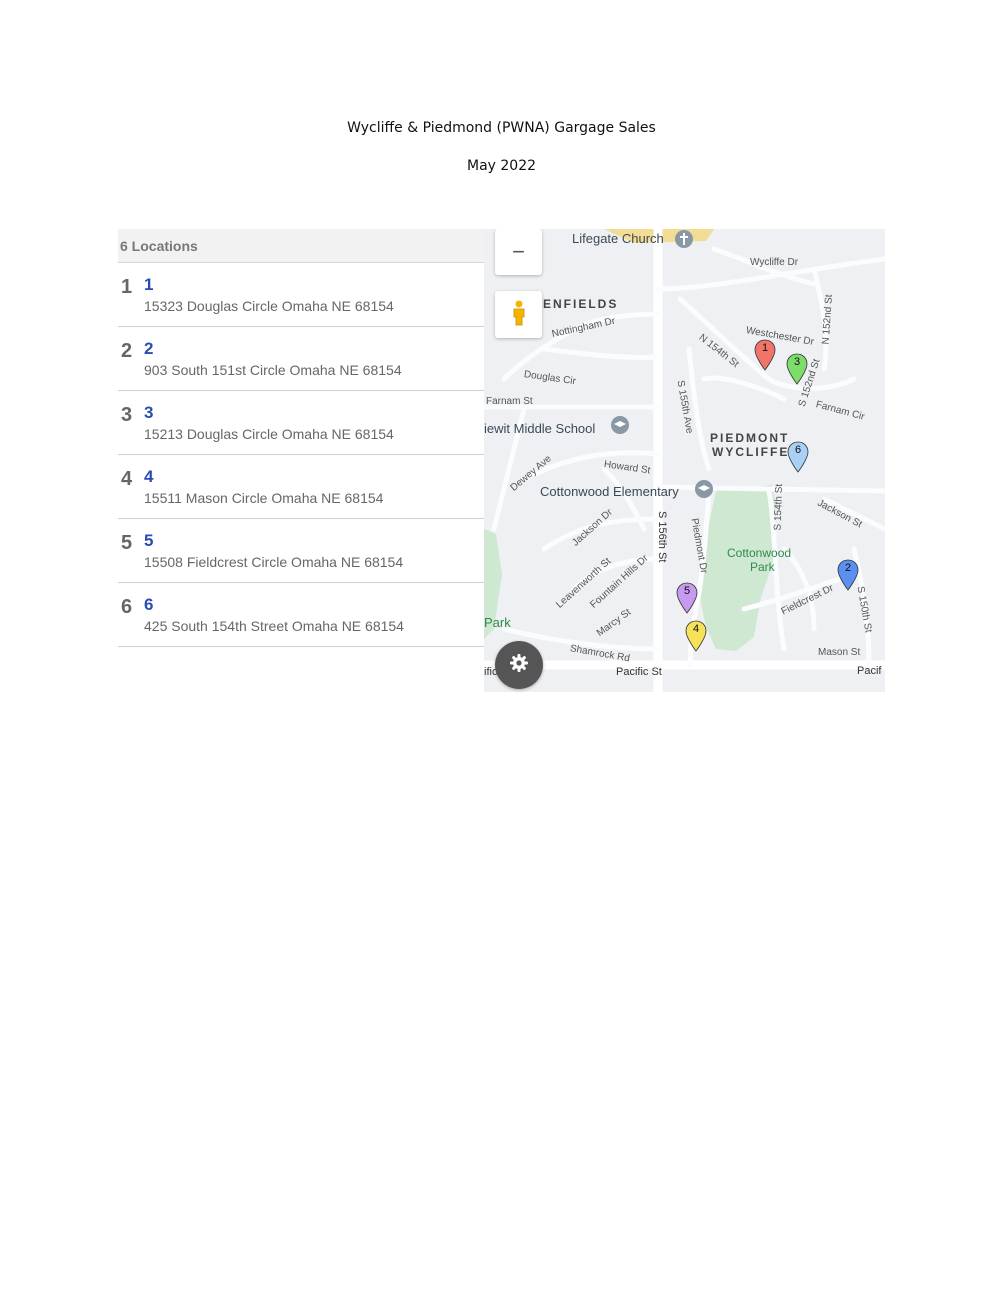  I want to click on location-item-3: 3 3 15213 Douglas Circle Omaha NE 68154, so click(301, 423).